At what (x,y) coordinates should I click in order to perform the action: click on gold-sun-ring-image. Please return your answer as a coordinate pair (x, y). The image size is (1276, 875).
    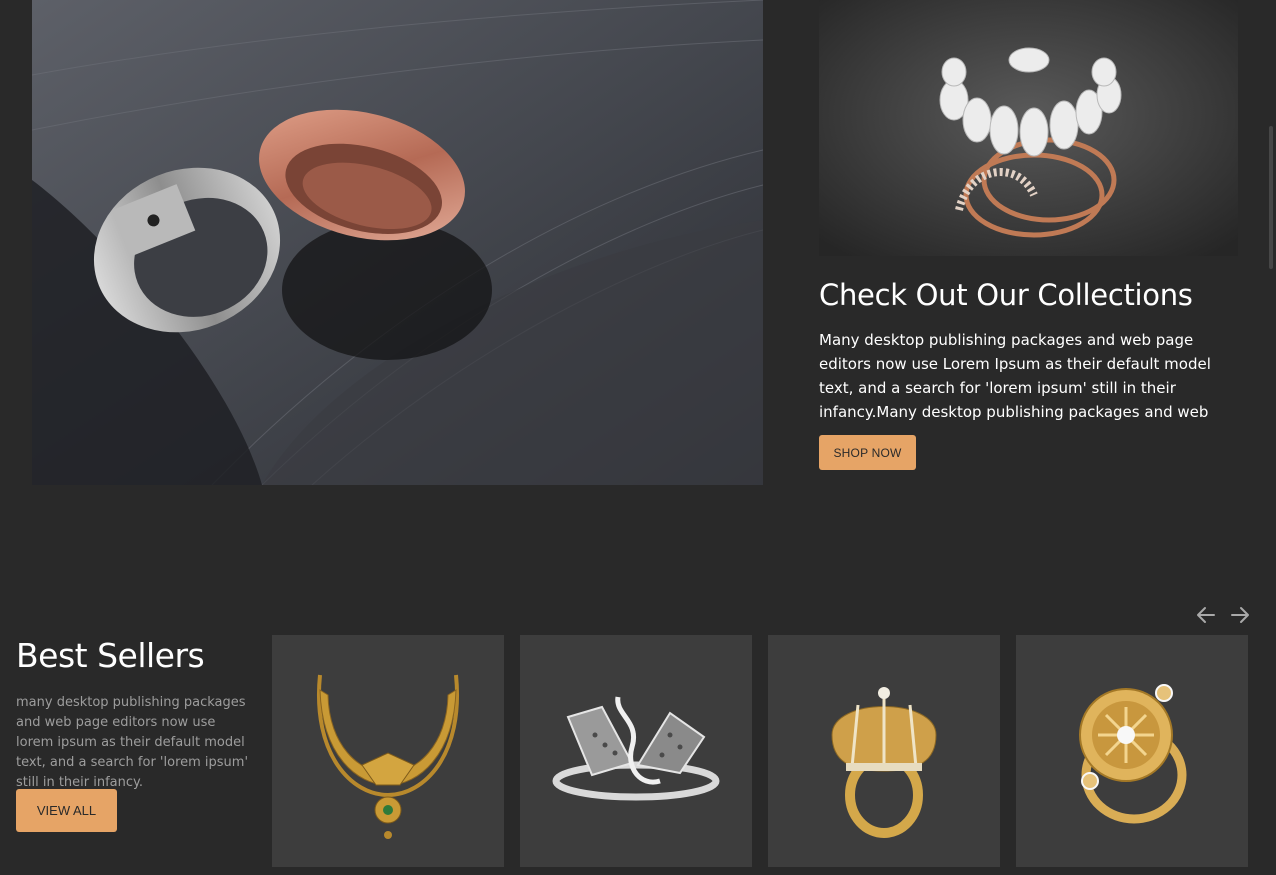
    Looking at the image, I should click on (1133, 754).